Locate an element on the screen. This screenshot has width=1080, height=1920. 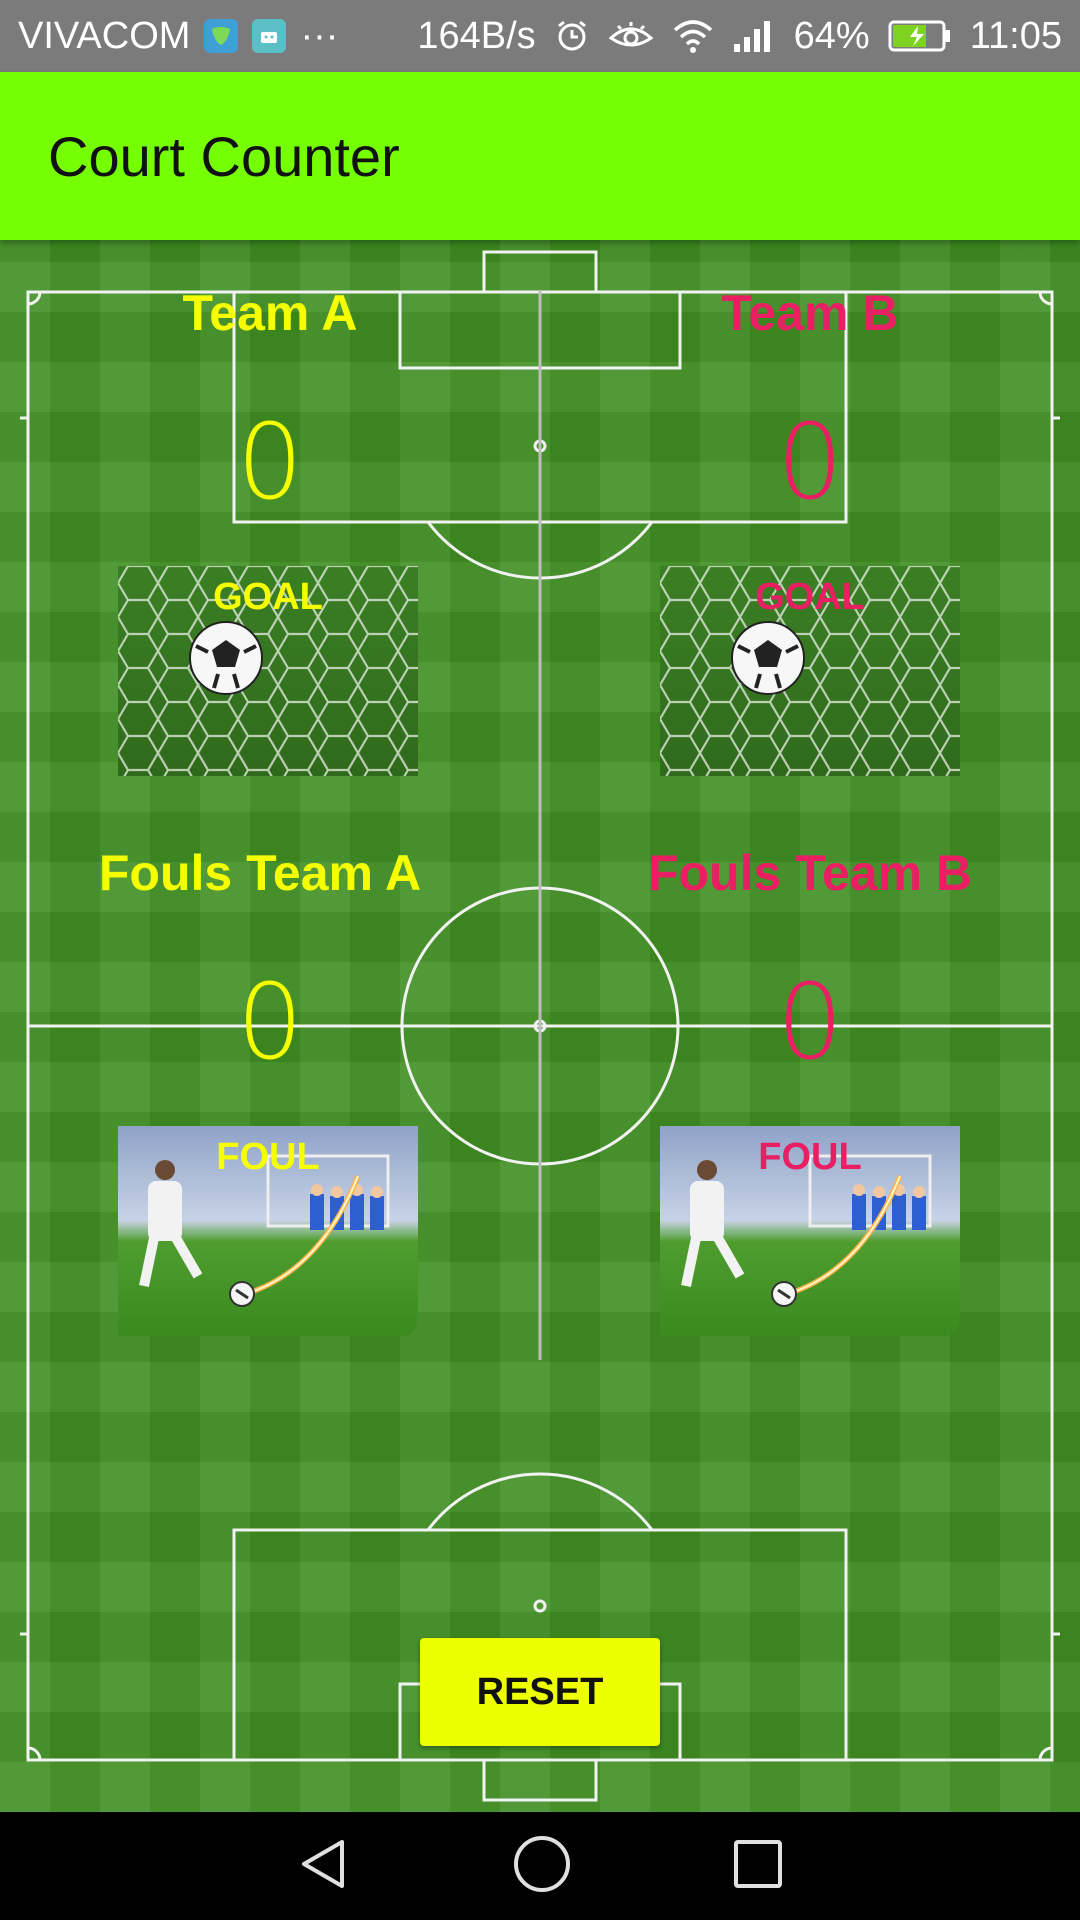
reset-button: RESET is located at coordinates (540, 1692).